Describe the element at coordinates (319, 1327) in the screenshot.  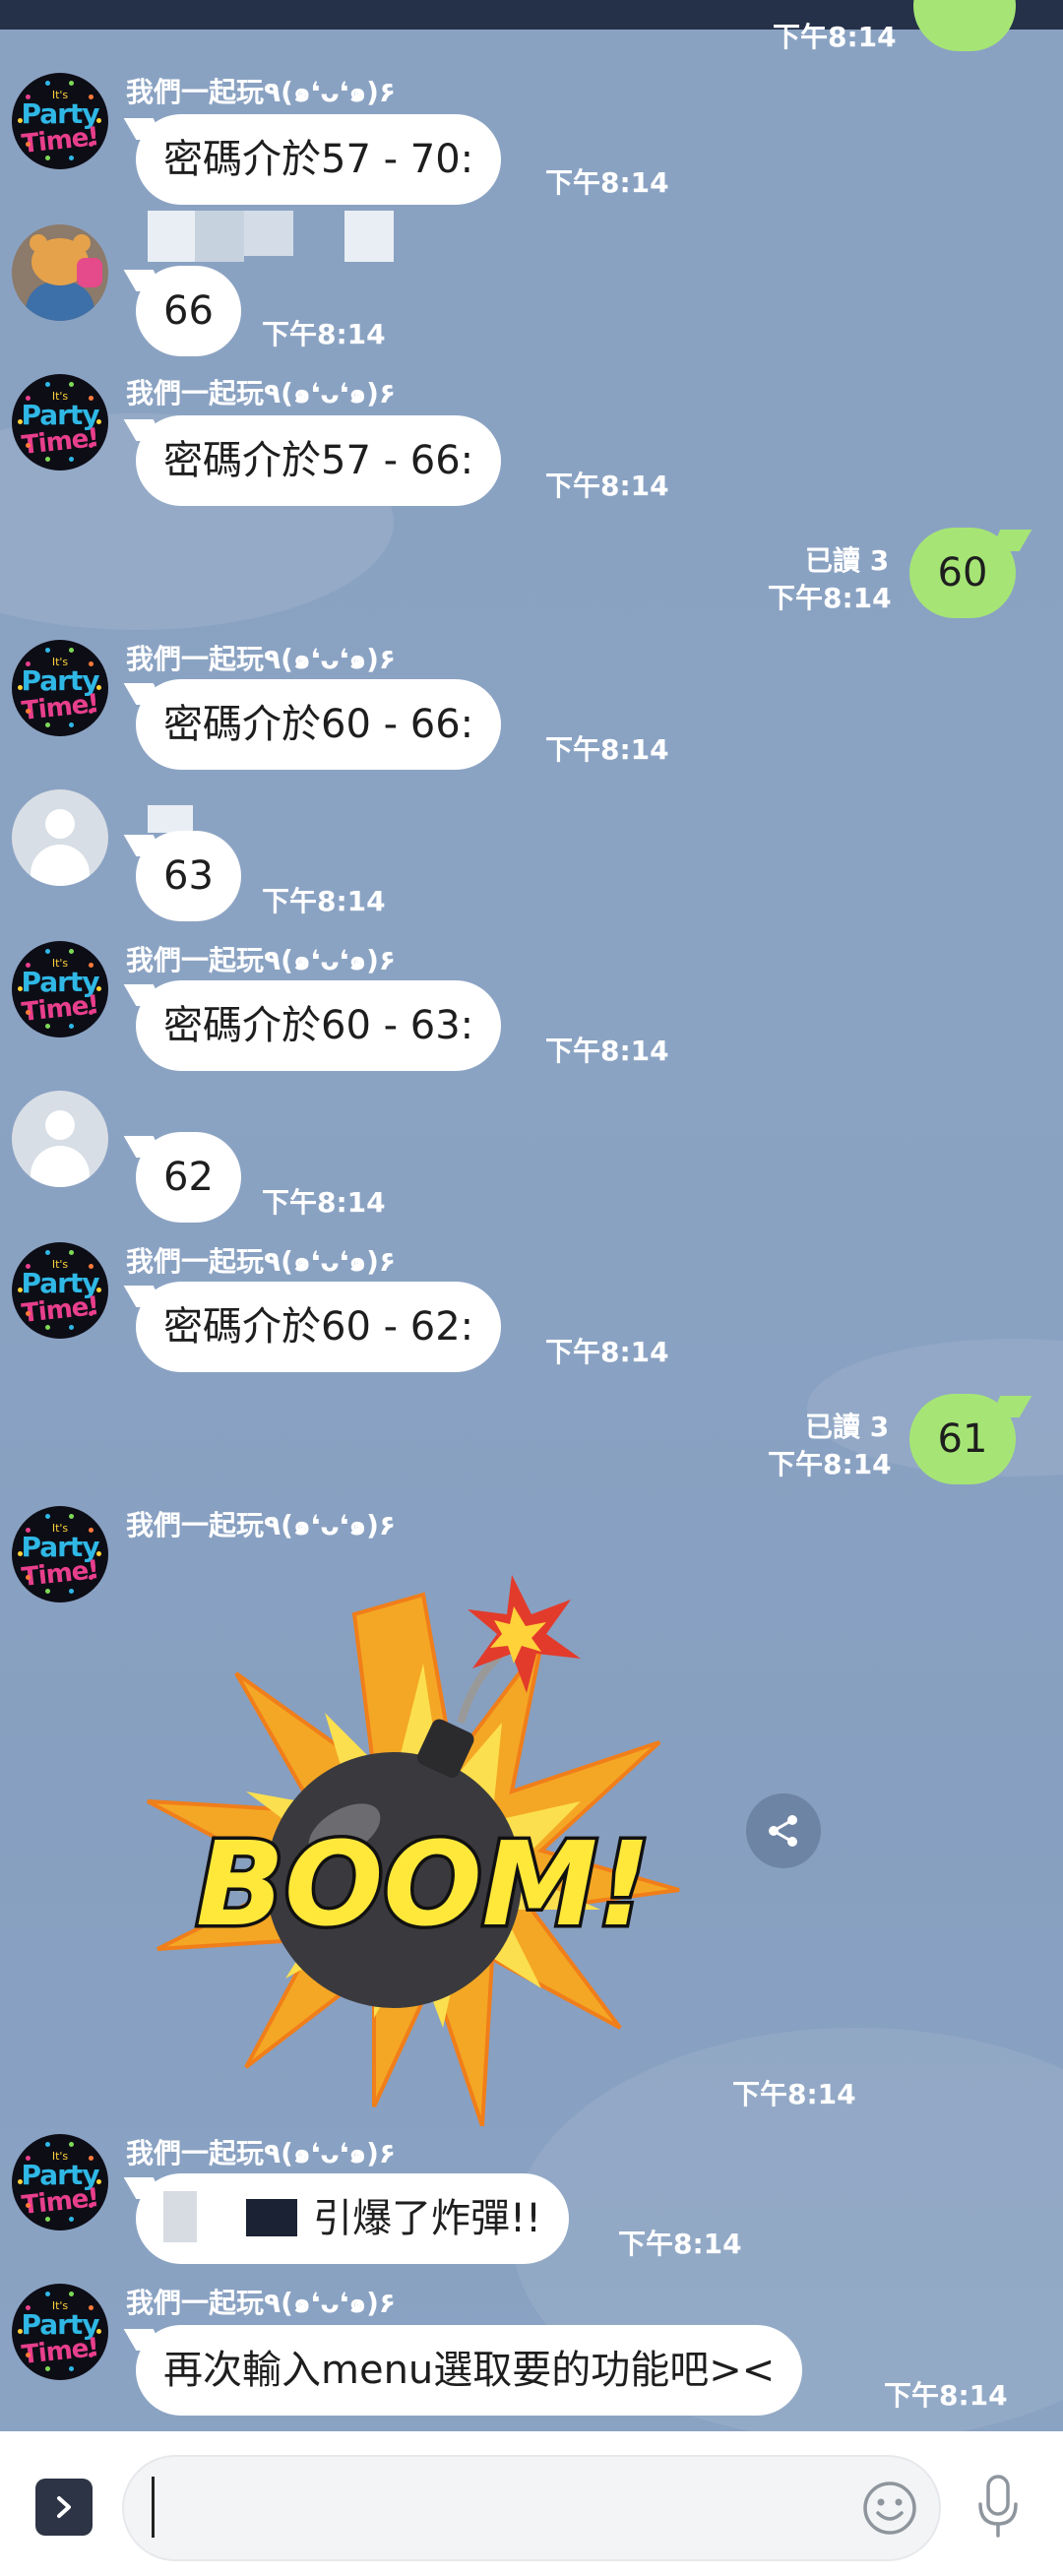
I see `incoming-bubble: 密碼介於60 - 62:` at that location.